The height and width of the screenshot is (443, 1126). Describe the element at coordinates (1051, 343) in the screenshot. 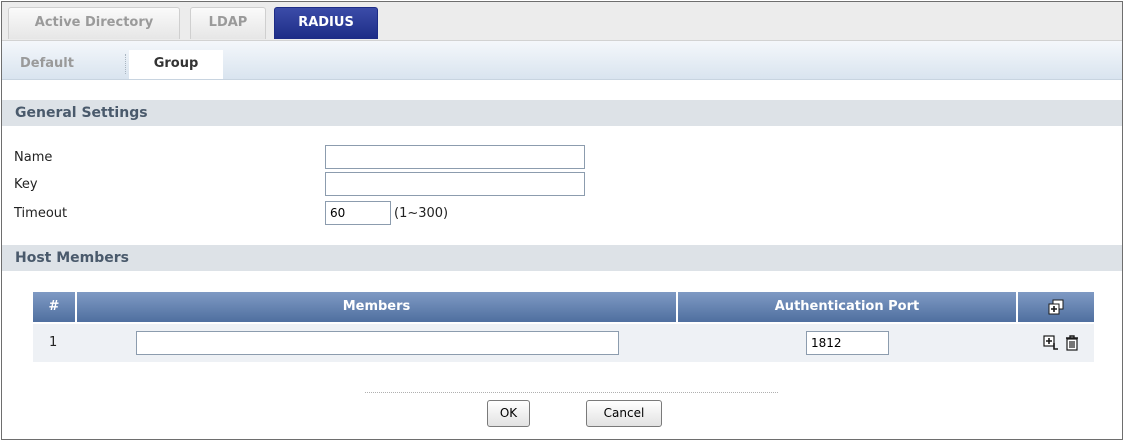

I see `insert-icon` at that location.